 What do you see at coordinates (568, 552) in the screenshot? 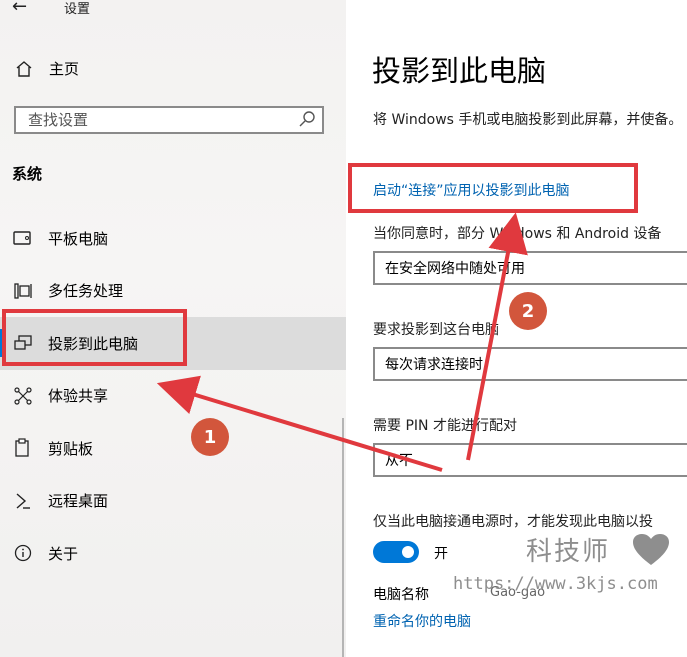
I see `watermark-brand: 科技师` at bounding box center [568, 552].